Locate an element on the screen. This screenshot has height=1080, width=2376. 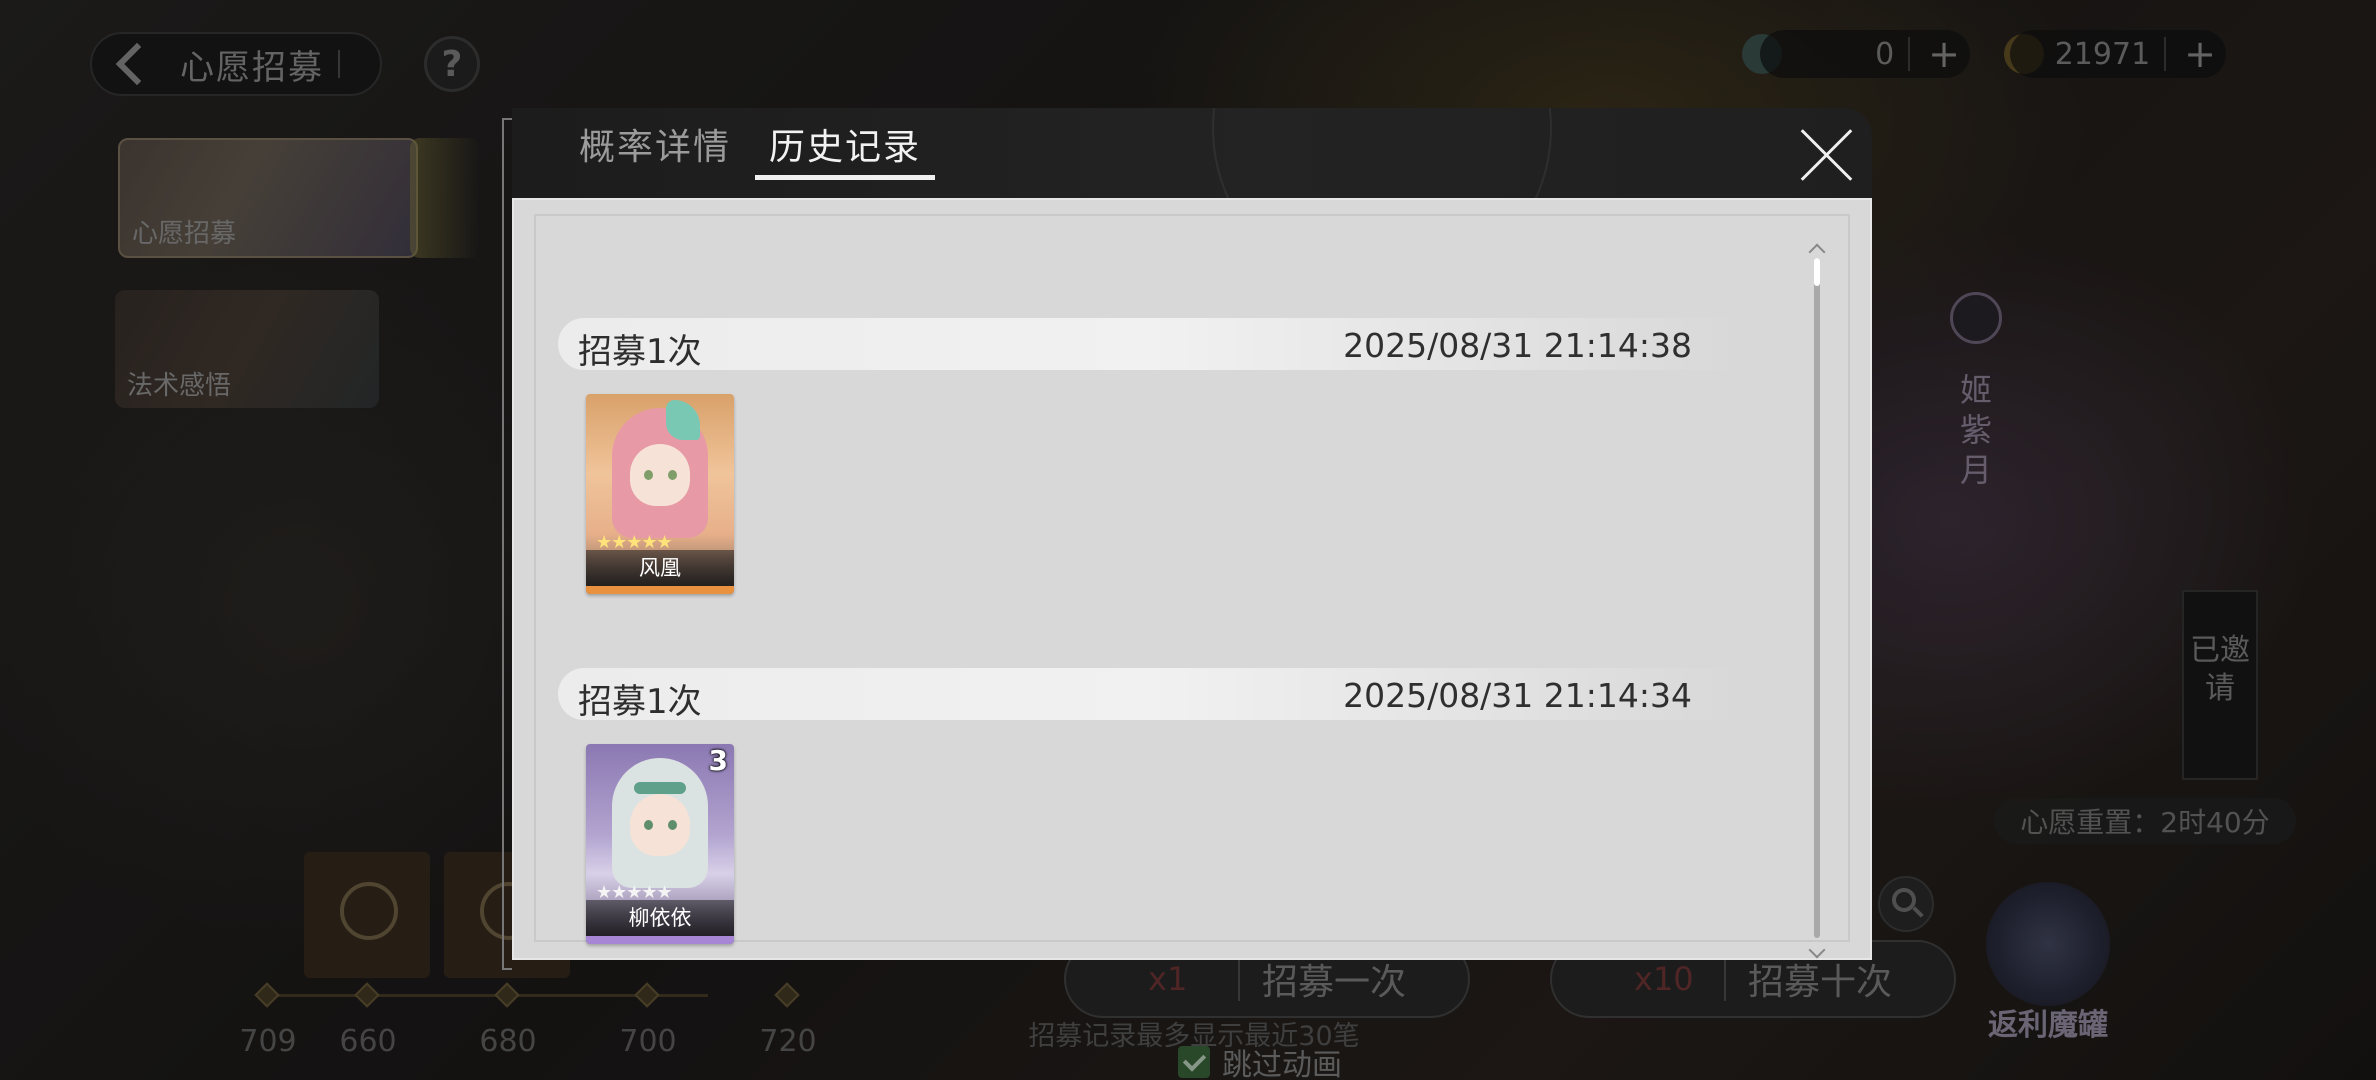
hair-ornament is located at coordinates (683, 420).